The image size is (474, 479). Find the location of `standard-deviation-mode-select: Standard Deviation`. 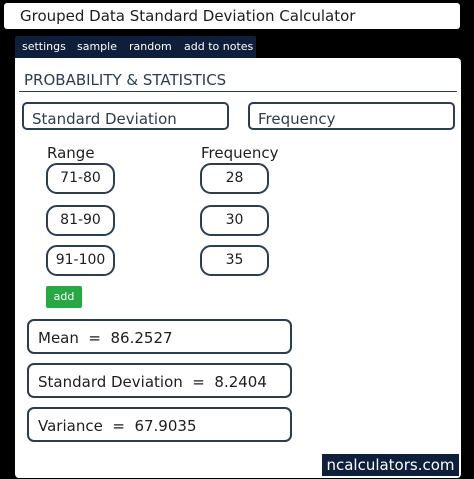

standard-deviation-mode-select: Standard Deviation is located at coordinates (125, 116).